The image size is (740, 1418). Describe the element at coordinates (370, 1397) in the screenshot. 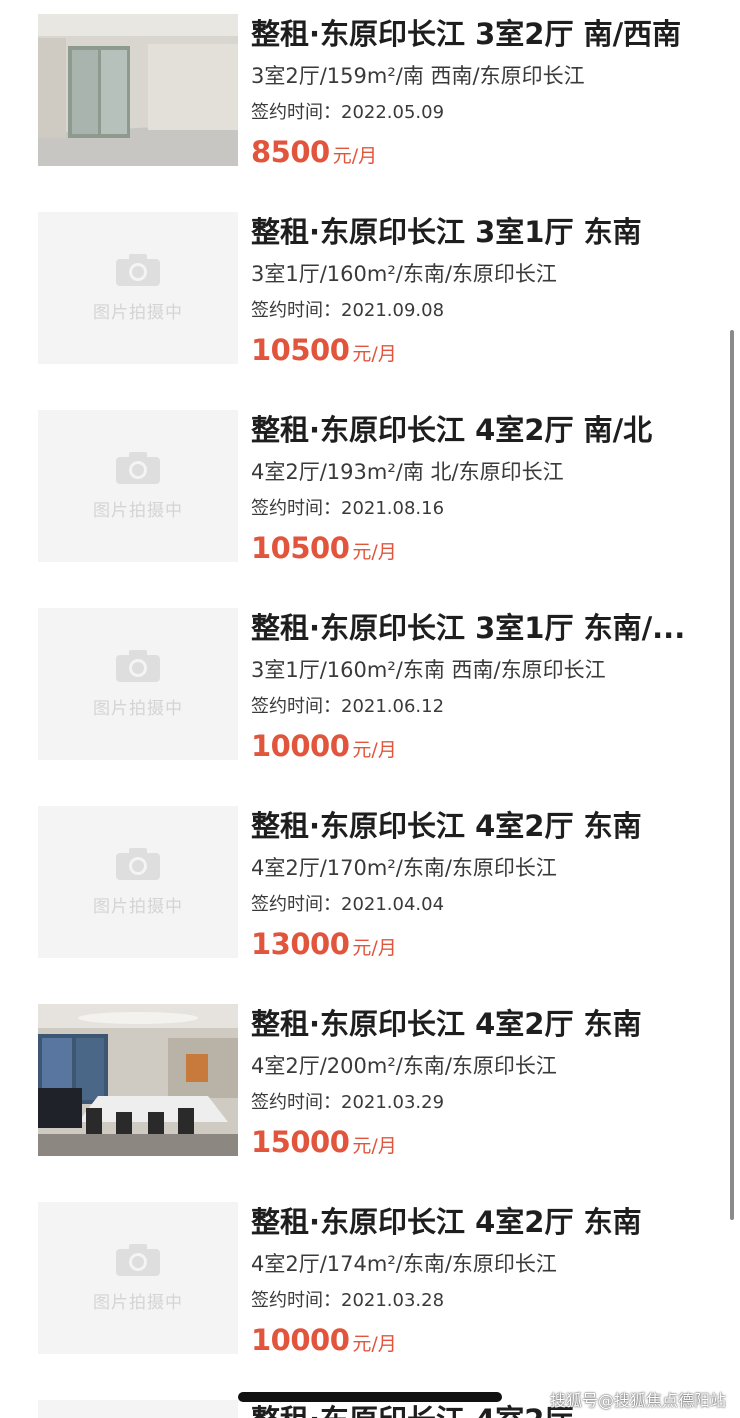

I see `home-indicator` at that location.